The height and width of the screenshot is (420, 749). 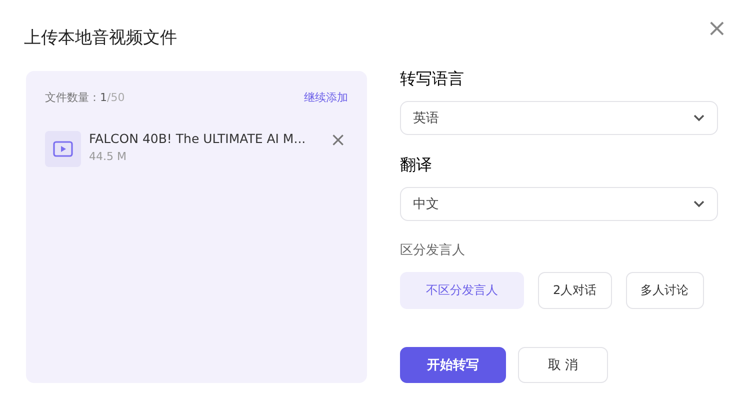 I want to click on speaker-option: 2人对话, so click(x=575, y=290).